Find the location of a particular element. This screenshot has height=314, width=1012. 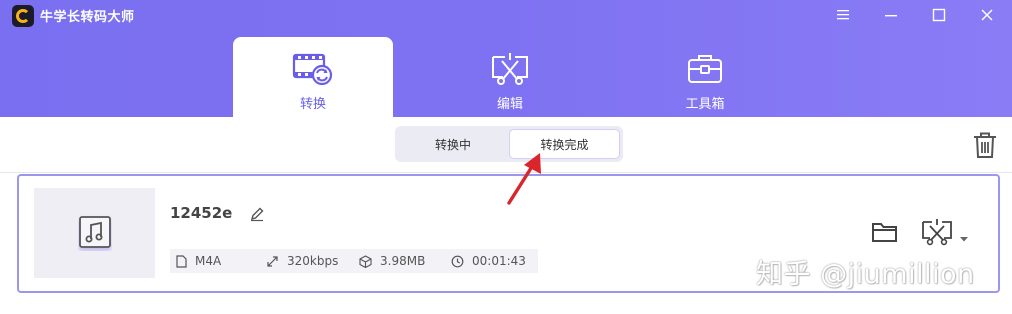

meta-duration: 00:01:43 is located at coordinates (488, 261).